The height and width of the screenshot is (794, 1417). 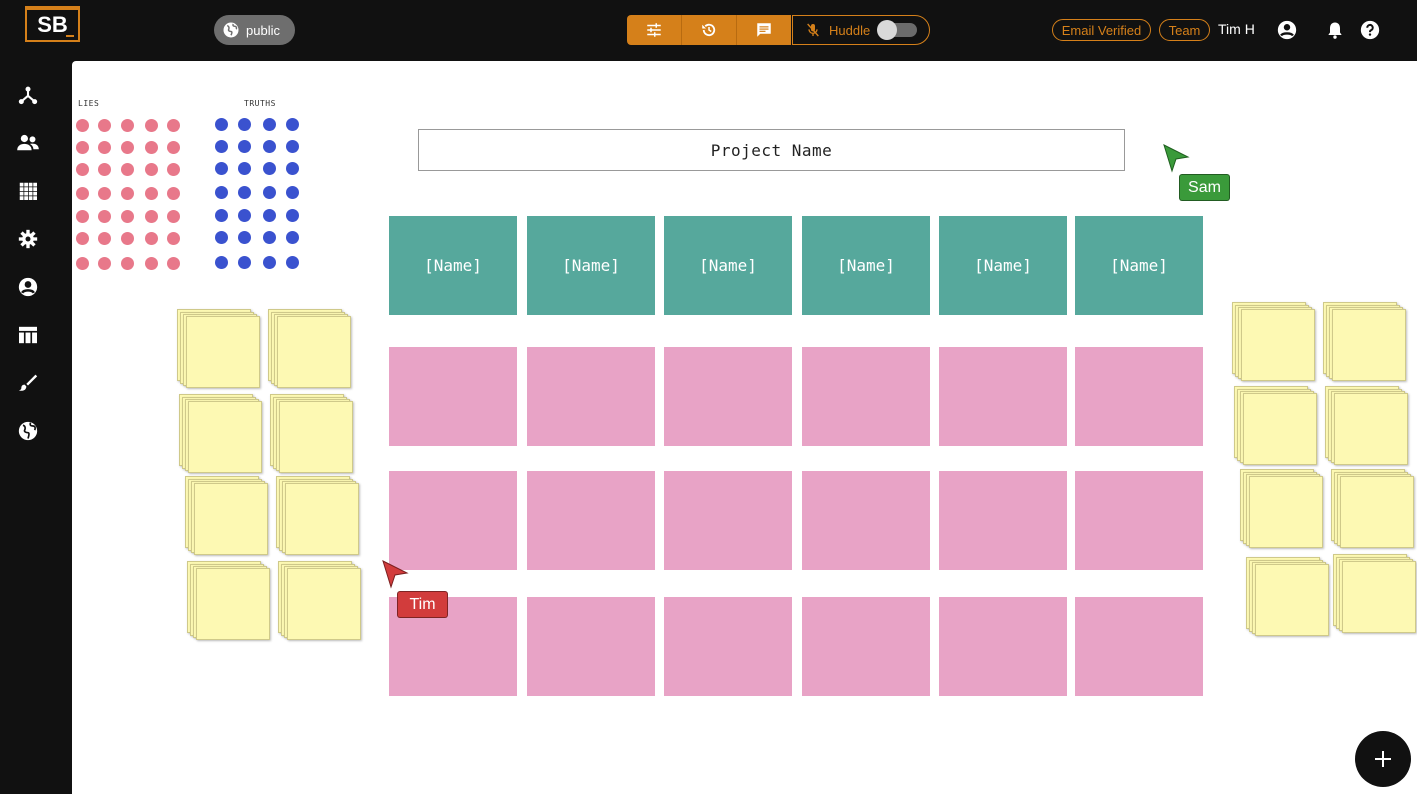 What do you see at coordinates (1370, 30) in the screenshot?
I see `help-icon` at bounding box center [1370, 30].